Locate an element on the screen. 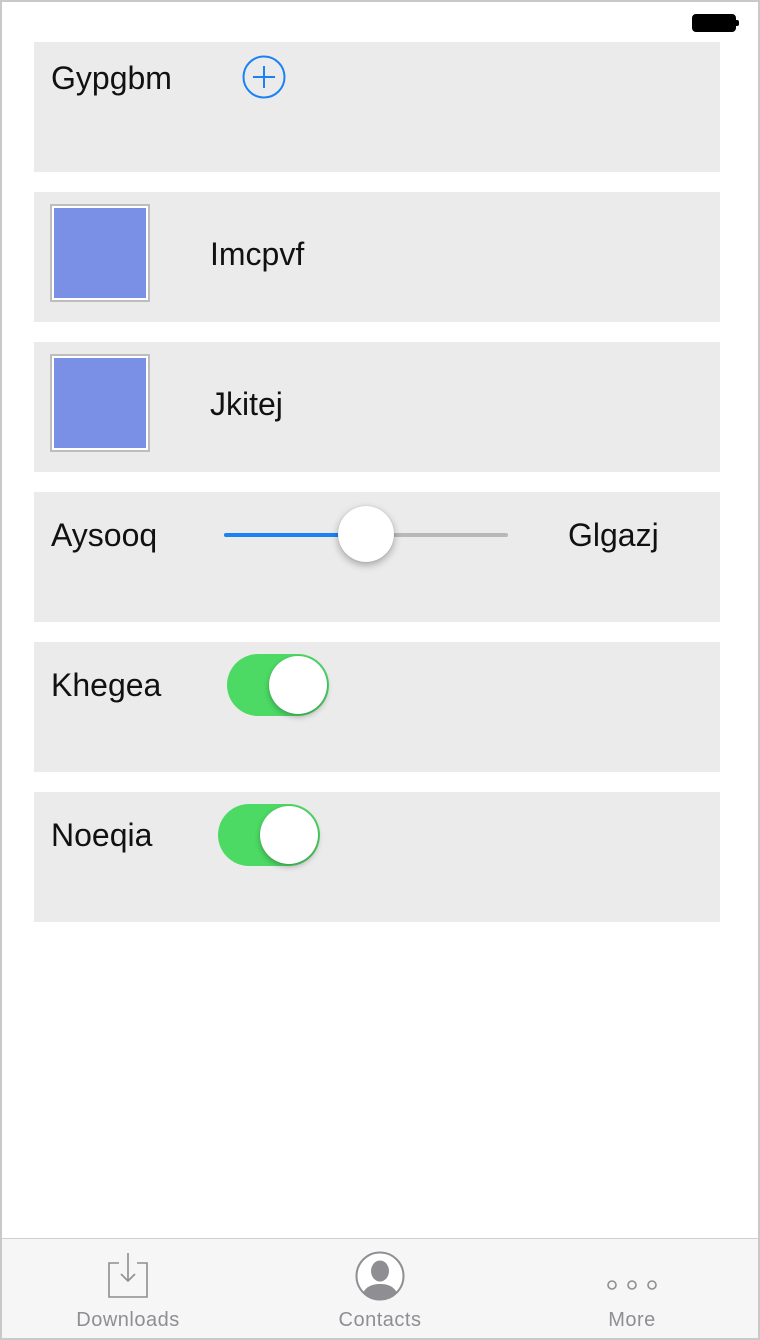 The height and width of the screenshot is (1340, 760). row-label: Khegea is located at coordinates (106, 685).